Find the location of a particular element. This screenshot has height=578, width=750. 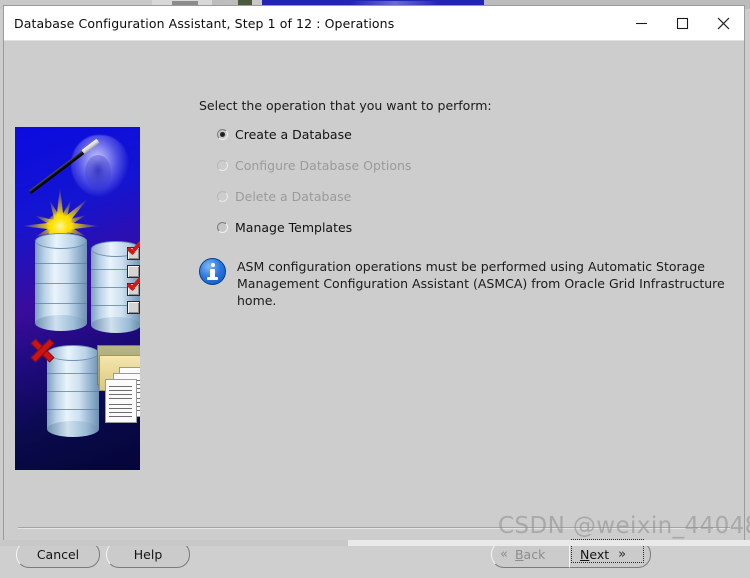

footer-separator is located at coordinates (374, 527).